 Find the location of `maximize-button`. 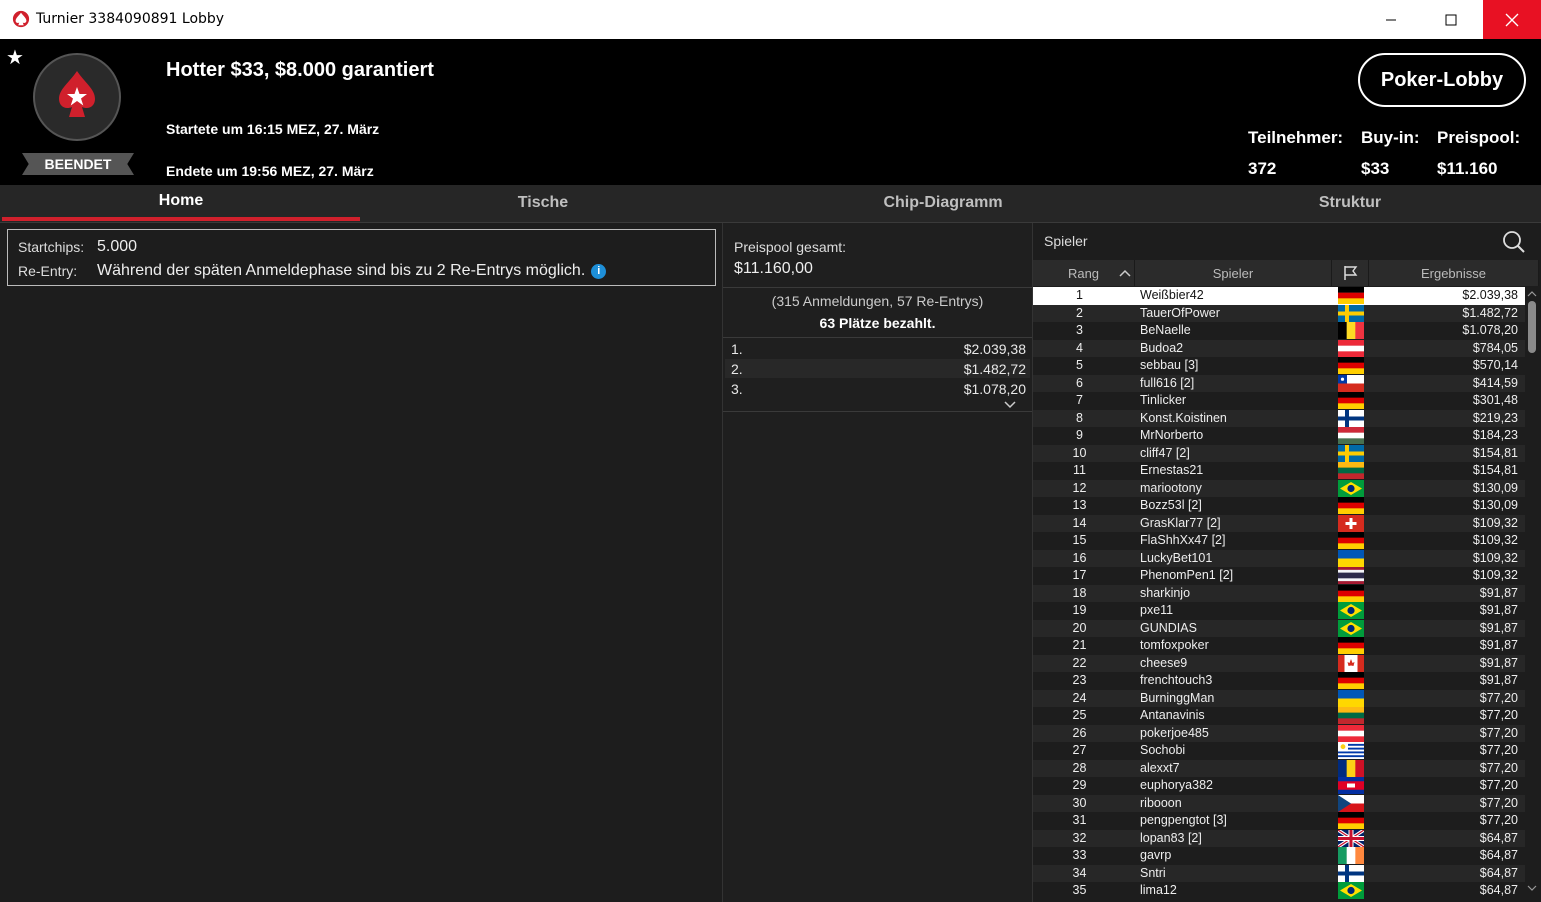

maximize-button is located at coordinates (1451, 19).